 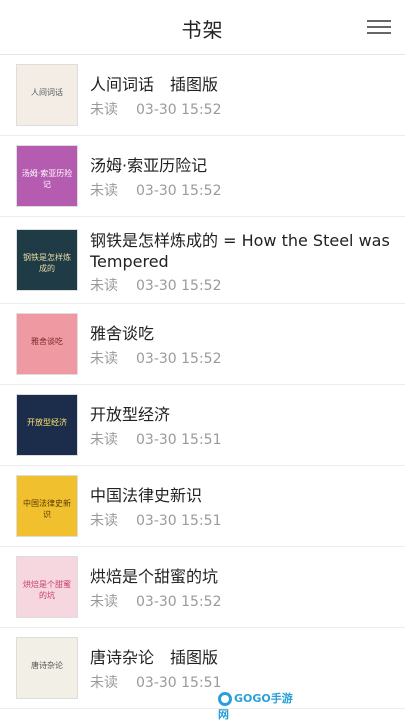 What do you see at coordinates (149, 165) in the screenshot?
I see `book-title: 汤姆·索亚历险记` at bounding box center [149, 165].